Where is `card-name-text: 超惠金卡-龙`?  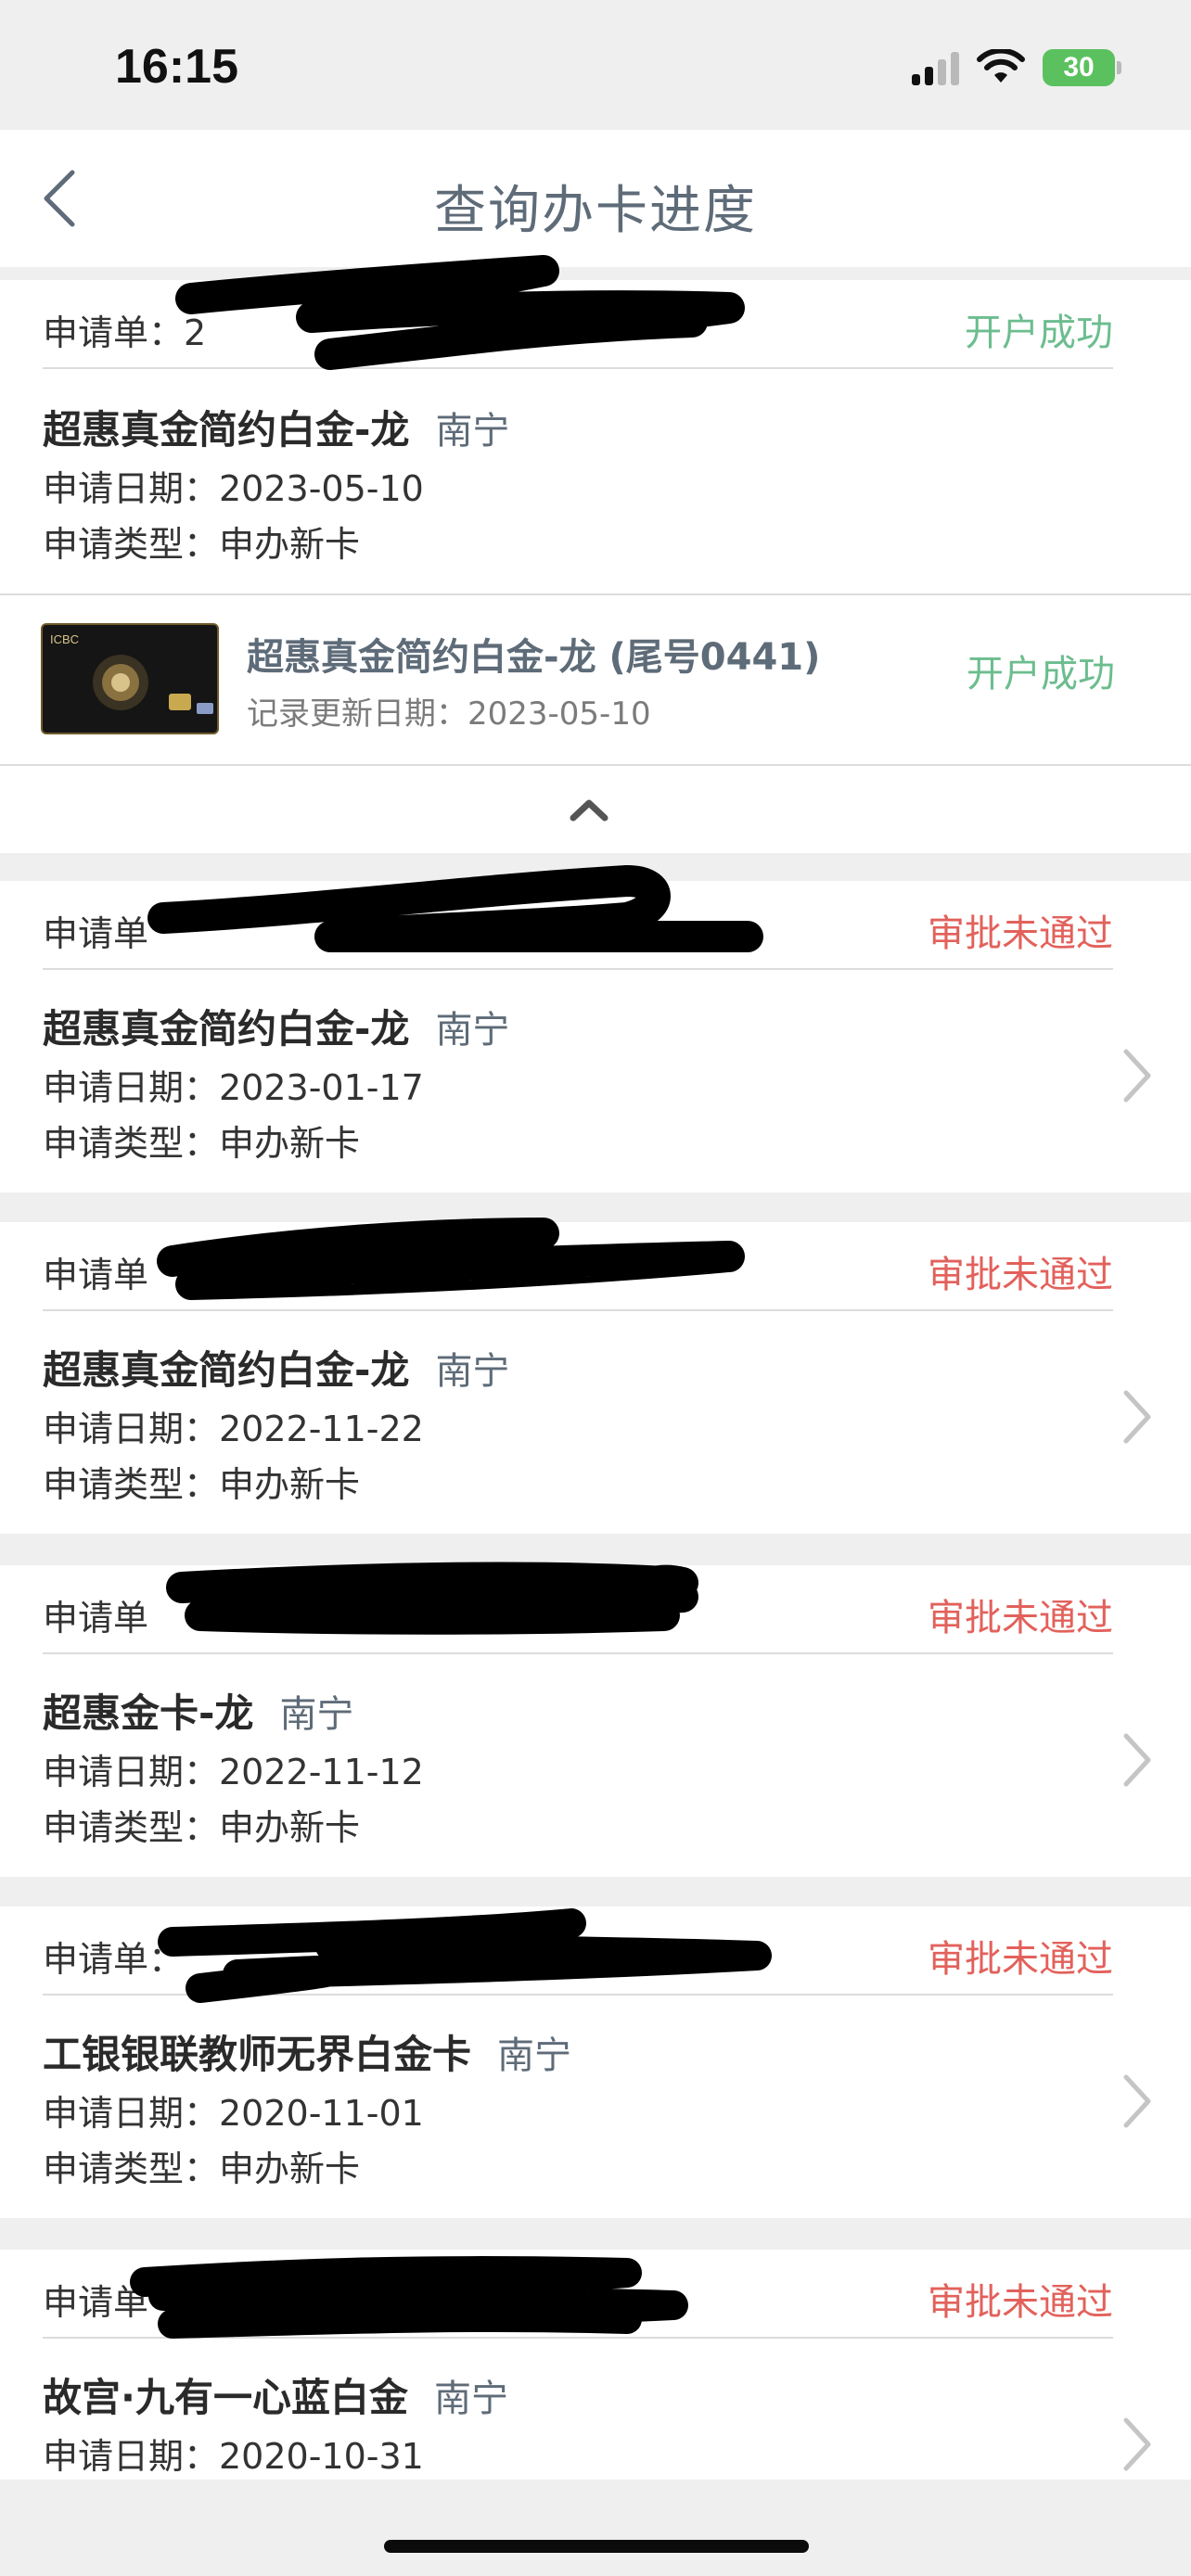 card-name-text: 超惠金卡-龙 is located at coordinates (148, 1713).